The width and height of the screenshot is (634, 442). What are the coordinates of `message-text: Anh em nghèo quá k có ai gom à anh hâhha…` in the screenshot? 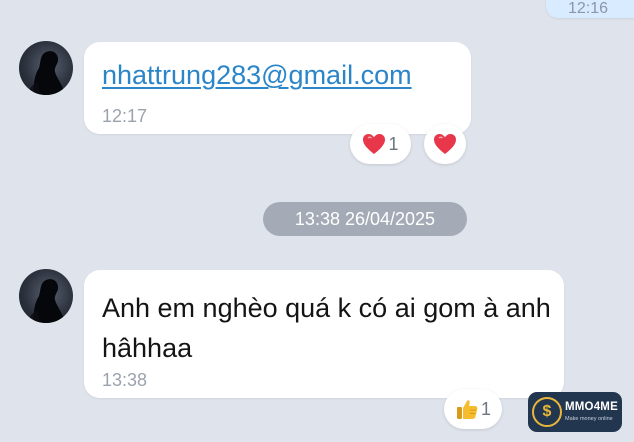 It's located at (326, 328).